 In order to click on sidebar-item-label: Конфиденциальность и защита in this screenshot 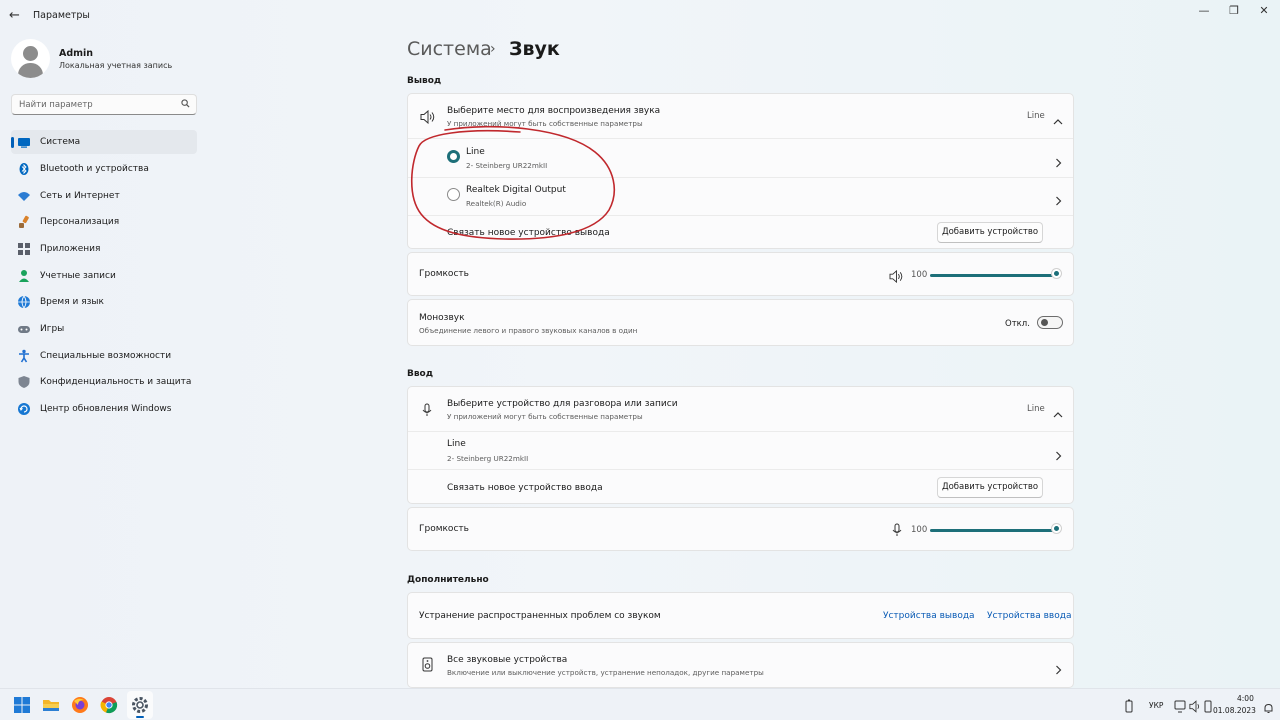, I will do `click(116, 382)`.